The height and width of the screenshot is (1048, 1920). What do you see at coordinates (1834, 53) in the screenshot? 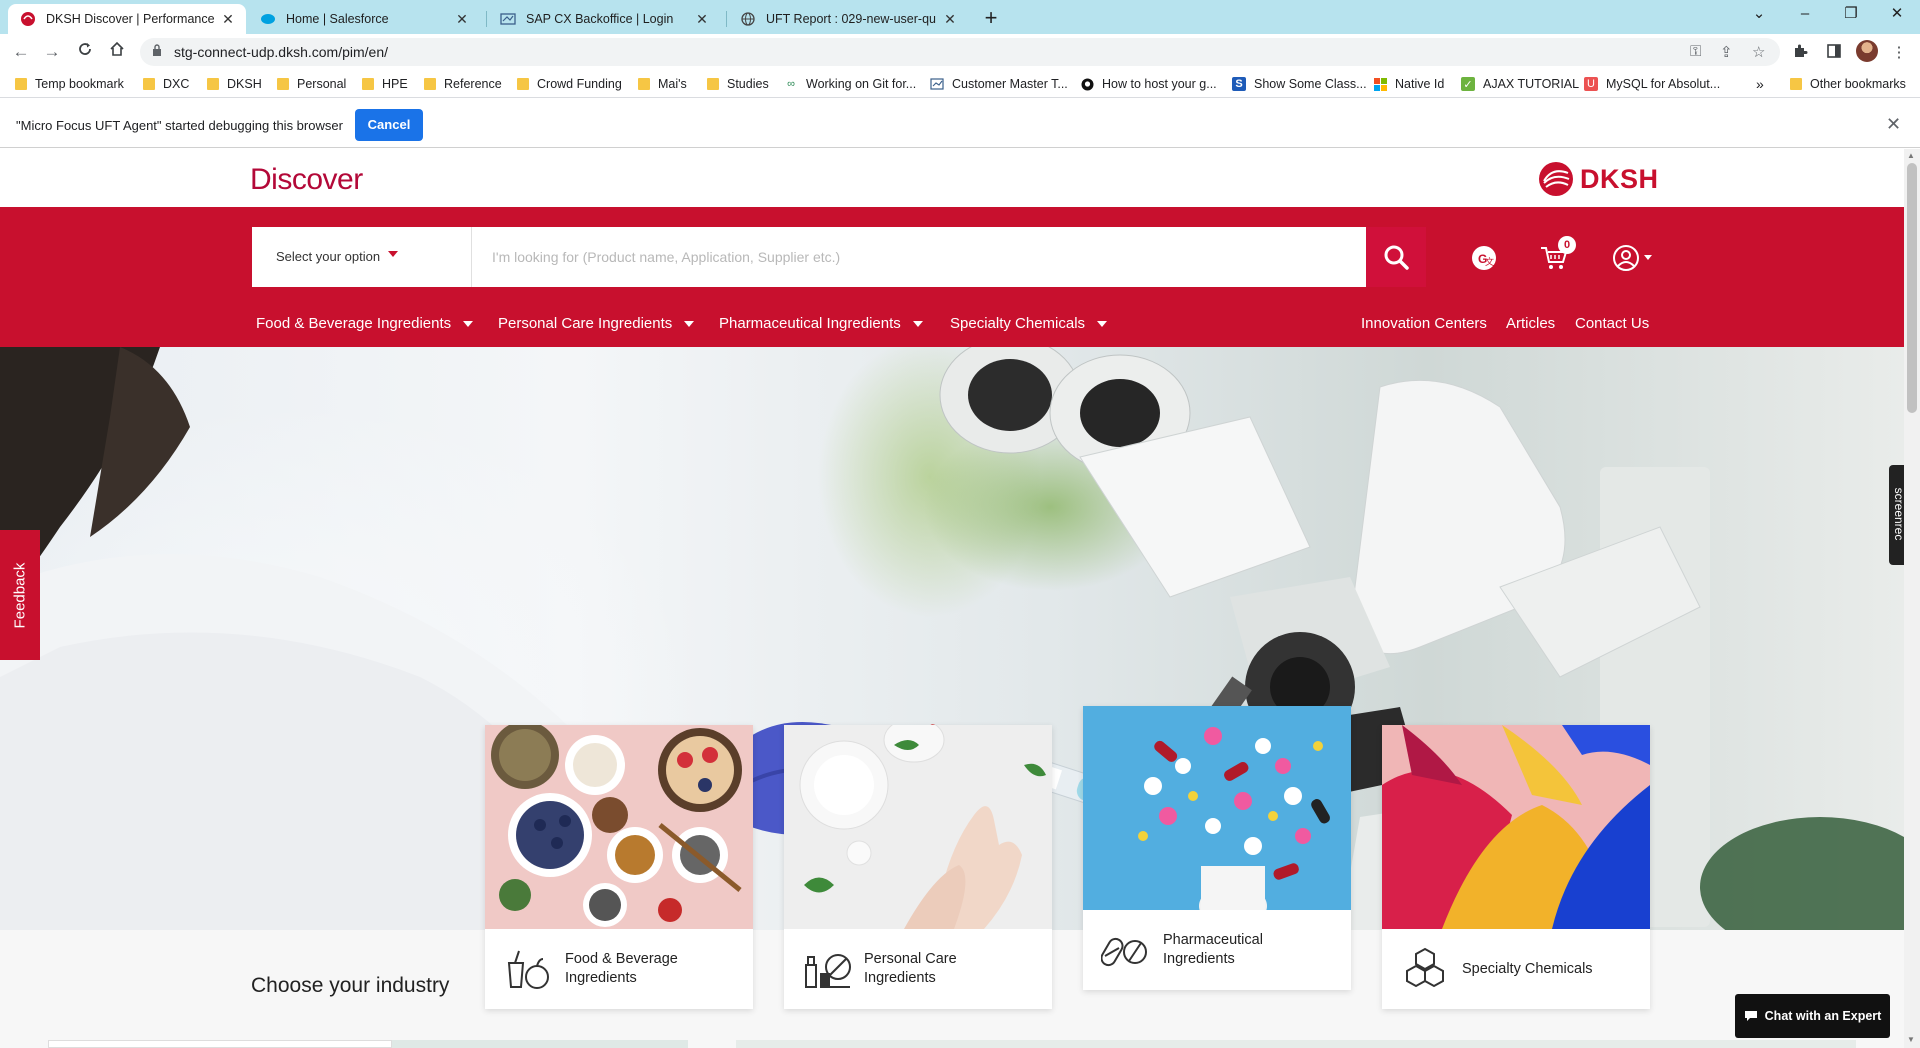
I see `side-panel-icon` at bounding box center [1834, 53].